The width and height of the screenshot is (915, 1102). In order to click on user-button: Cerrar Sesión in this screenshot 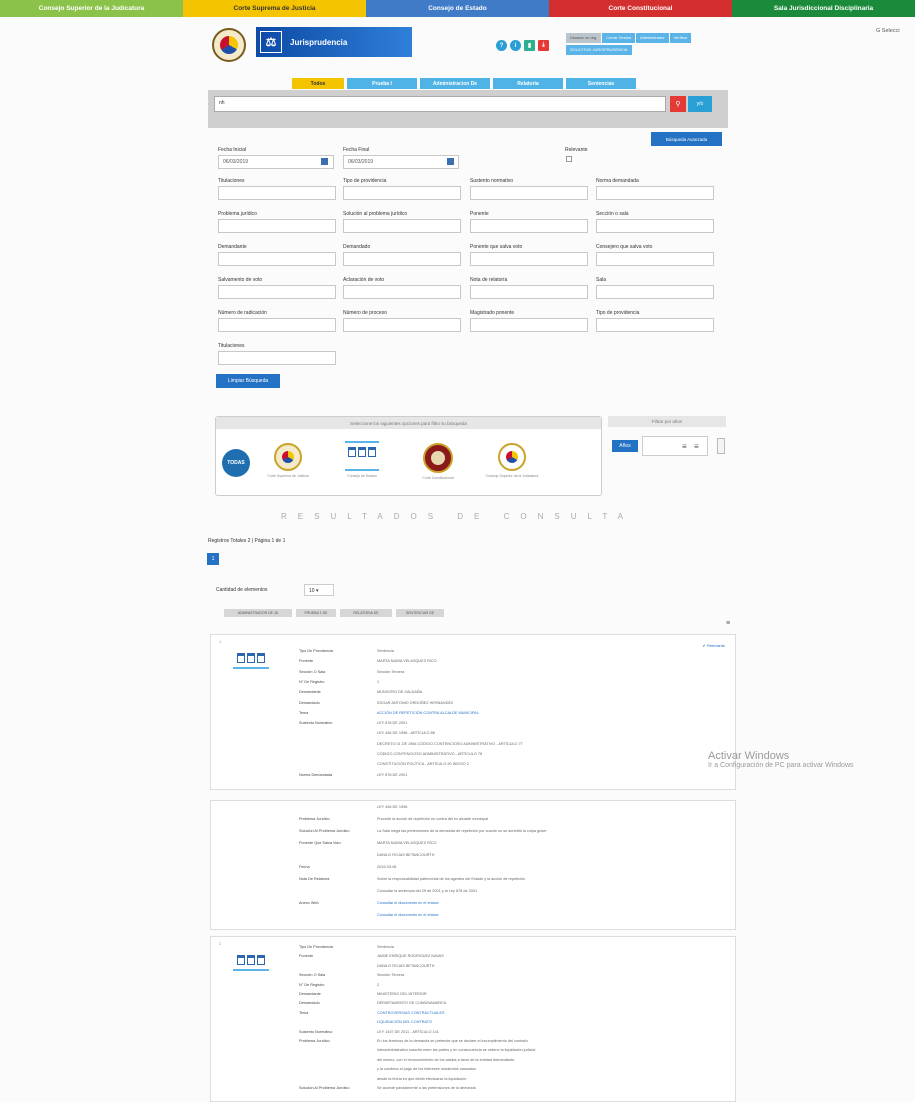, I will do `click(619, 38)`.